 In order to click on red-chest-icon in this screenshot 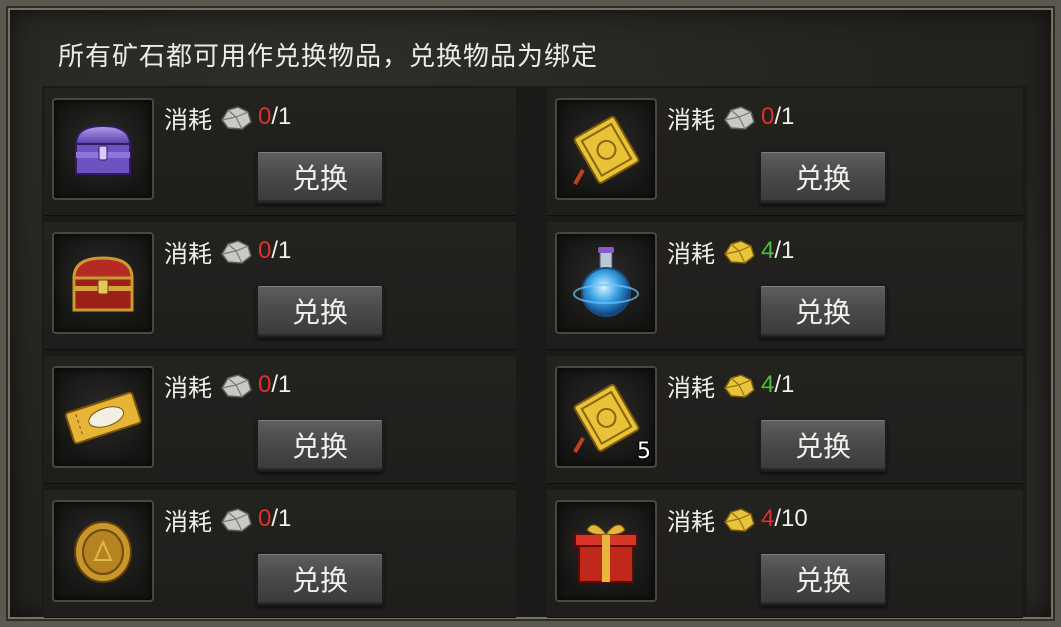, I will do `click(103, 284)`.